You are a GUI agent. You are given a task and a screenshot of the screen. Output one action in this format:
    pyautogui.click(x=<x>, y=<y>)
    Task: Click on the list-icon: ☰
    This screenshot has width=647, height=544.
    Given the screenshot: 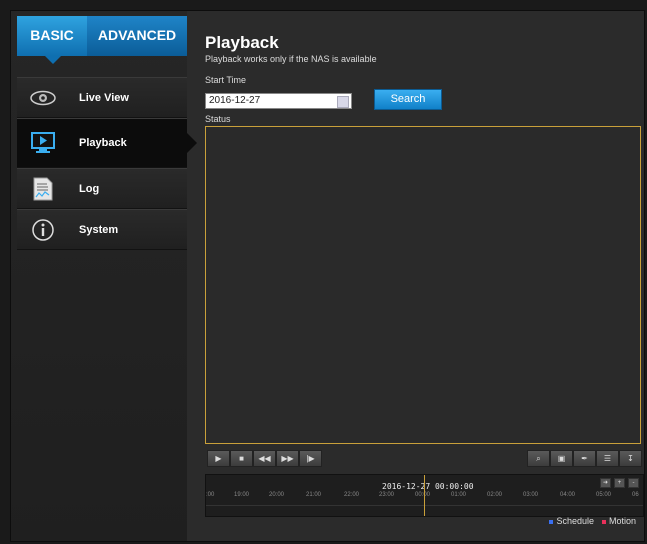 What is the action you would take?
    pyautogui.click(x=607, y=458)
    